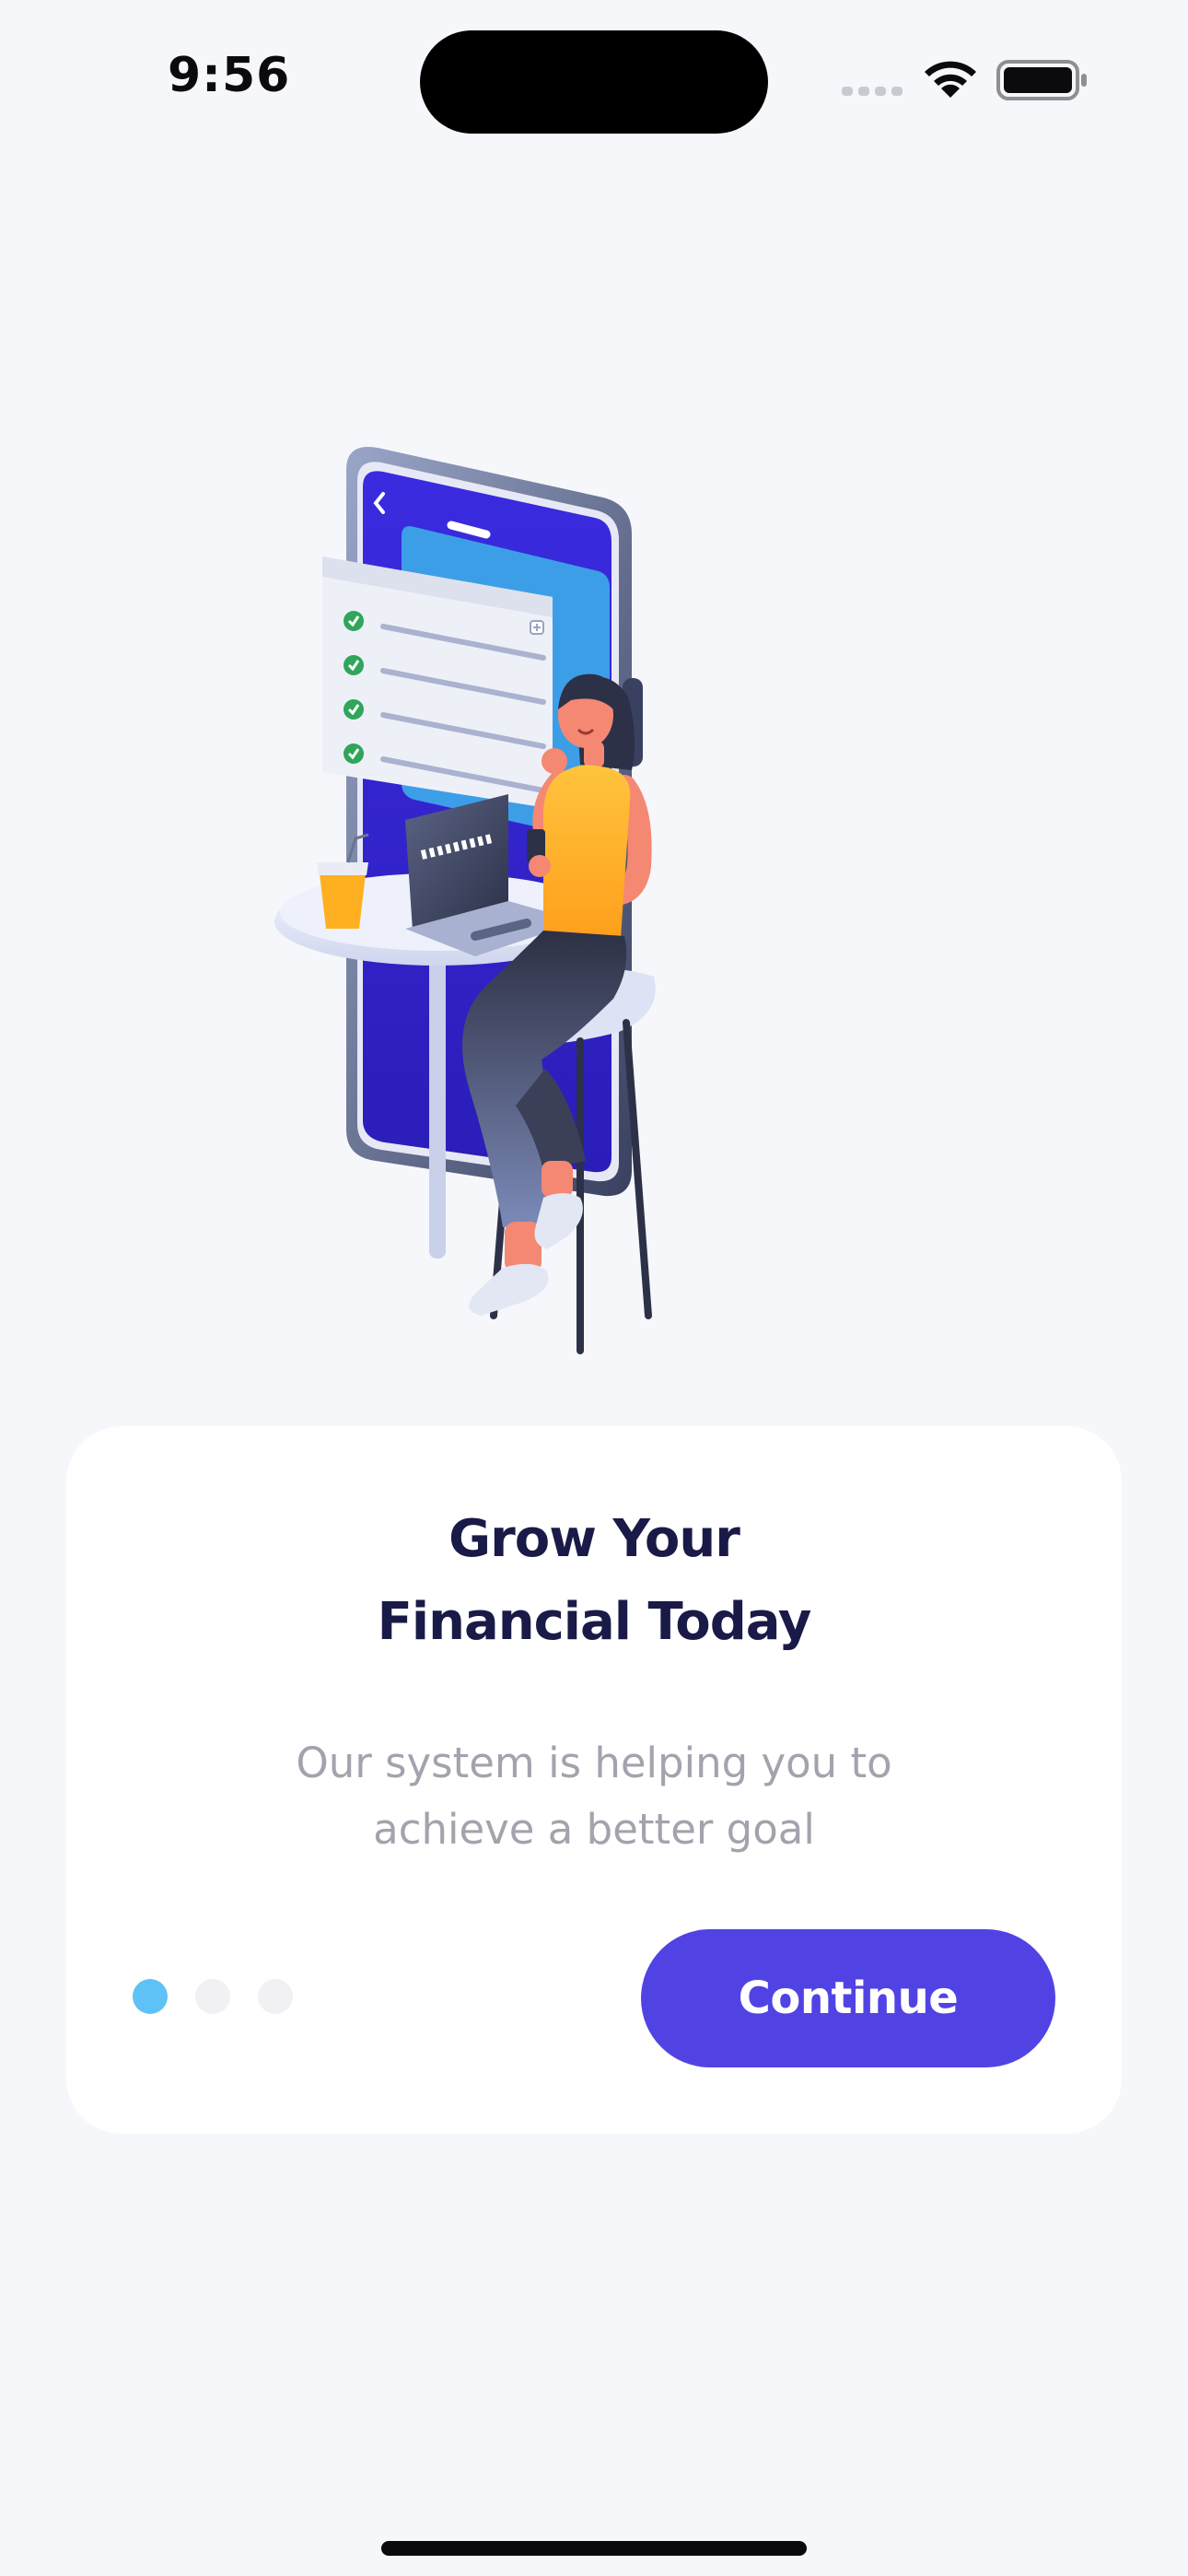 The height and width of the screenshot is (2576, 1188). Describe the element at coordinates (594, 1763) in the screenshot. I see `subtitle-line-1: Our system is helping you to` at that location.